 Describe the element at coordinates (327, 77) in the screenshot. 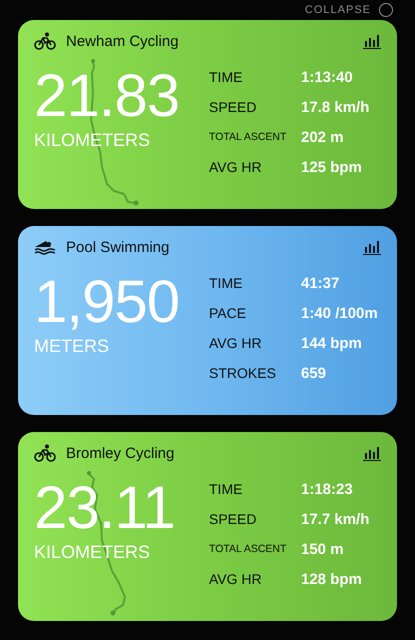

I see `stat-value: 1:13:40` at that location.